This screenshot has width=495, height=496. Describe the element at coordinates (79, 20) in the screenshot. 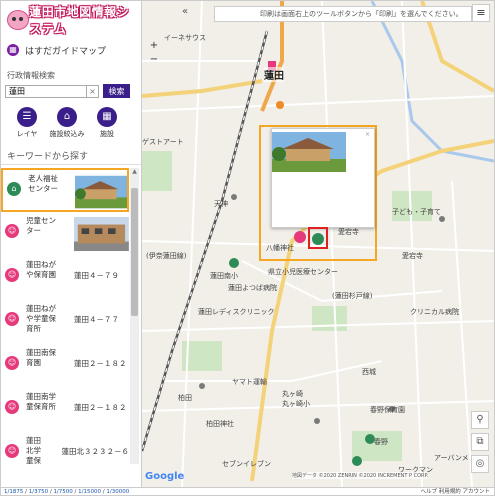

I see `app-title: 蓮田市地図情報システム` at that location.